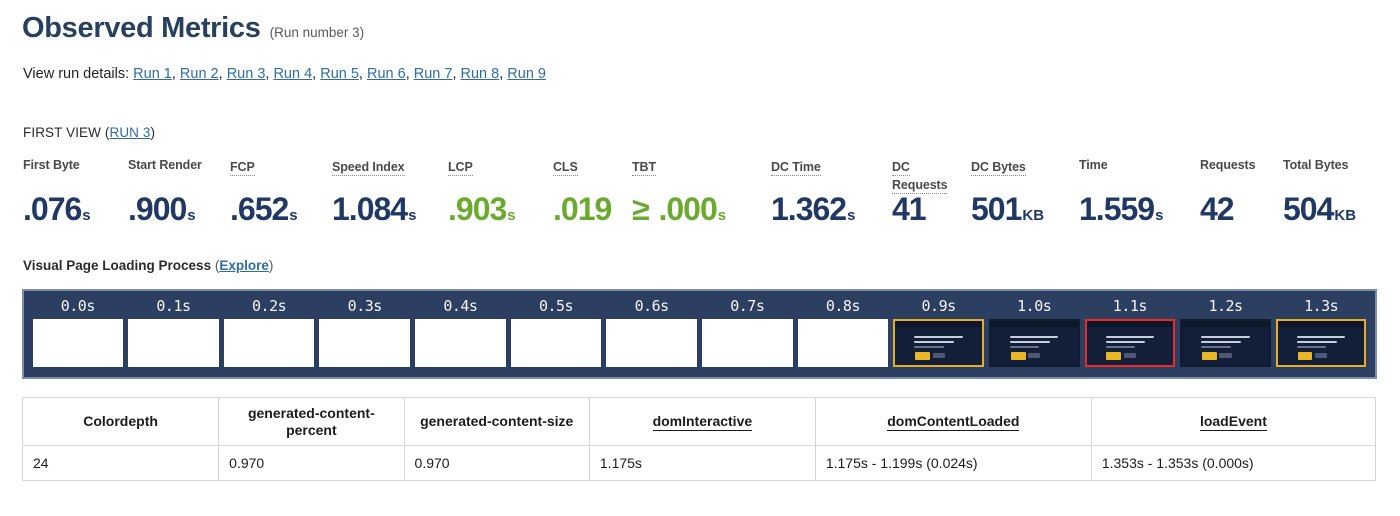  I want to click on metric-tbt: TBT ≥ .000s, so click(679, 192).